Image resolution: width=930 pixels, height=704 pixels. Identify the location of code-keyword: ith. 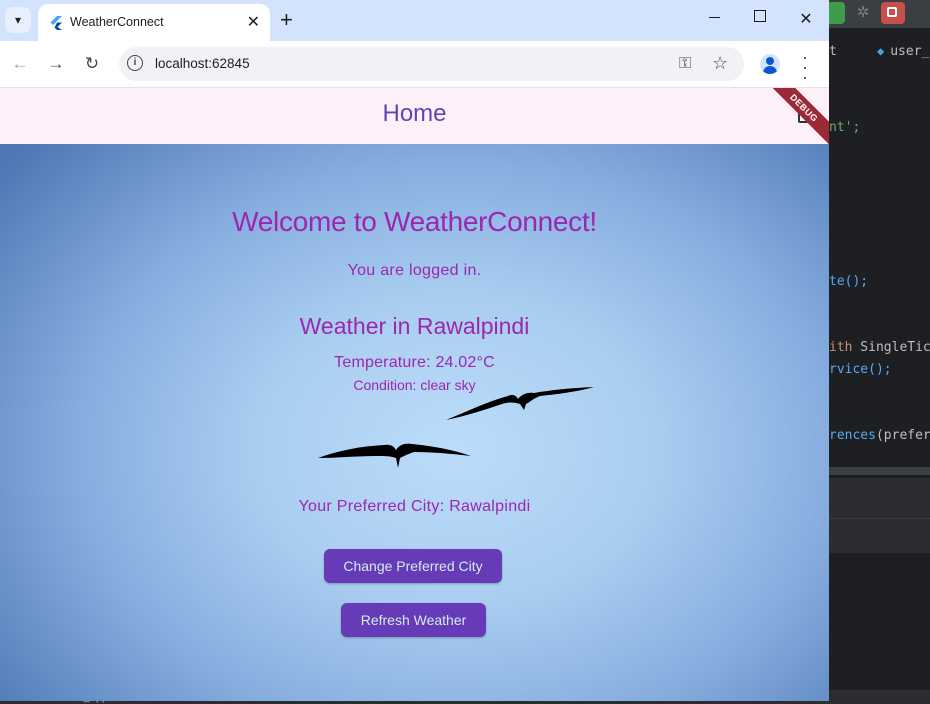
(841, 347).